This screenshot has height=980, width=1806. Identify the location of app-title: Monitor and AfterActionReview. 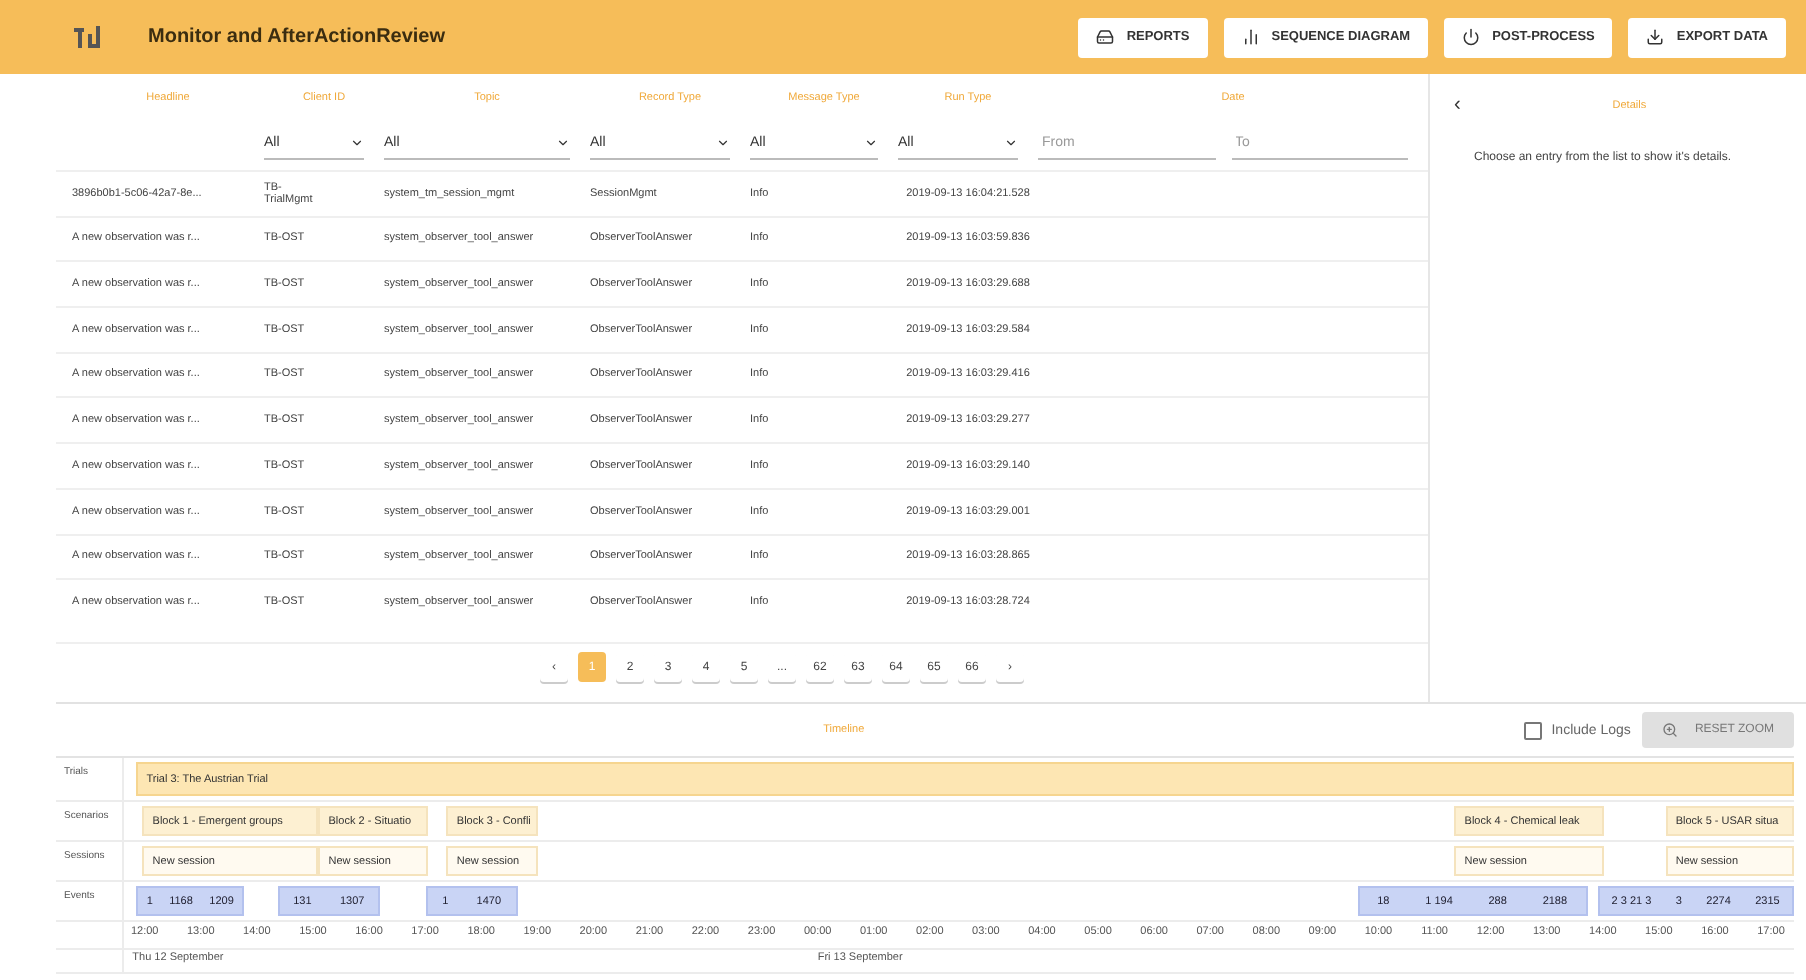
(298, 37).